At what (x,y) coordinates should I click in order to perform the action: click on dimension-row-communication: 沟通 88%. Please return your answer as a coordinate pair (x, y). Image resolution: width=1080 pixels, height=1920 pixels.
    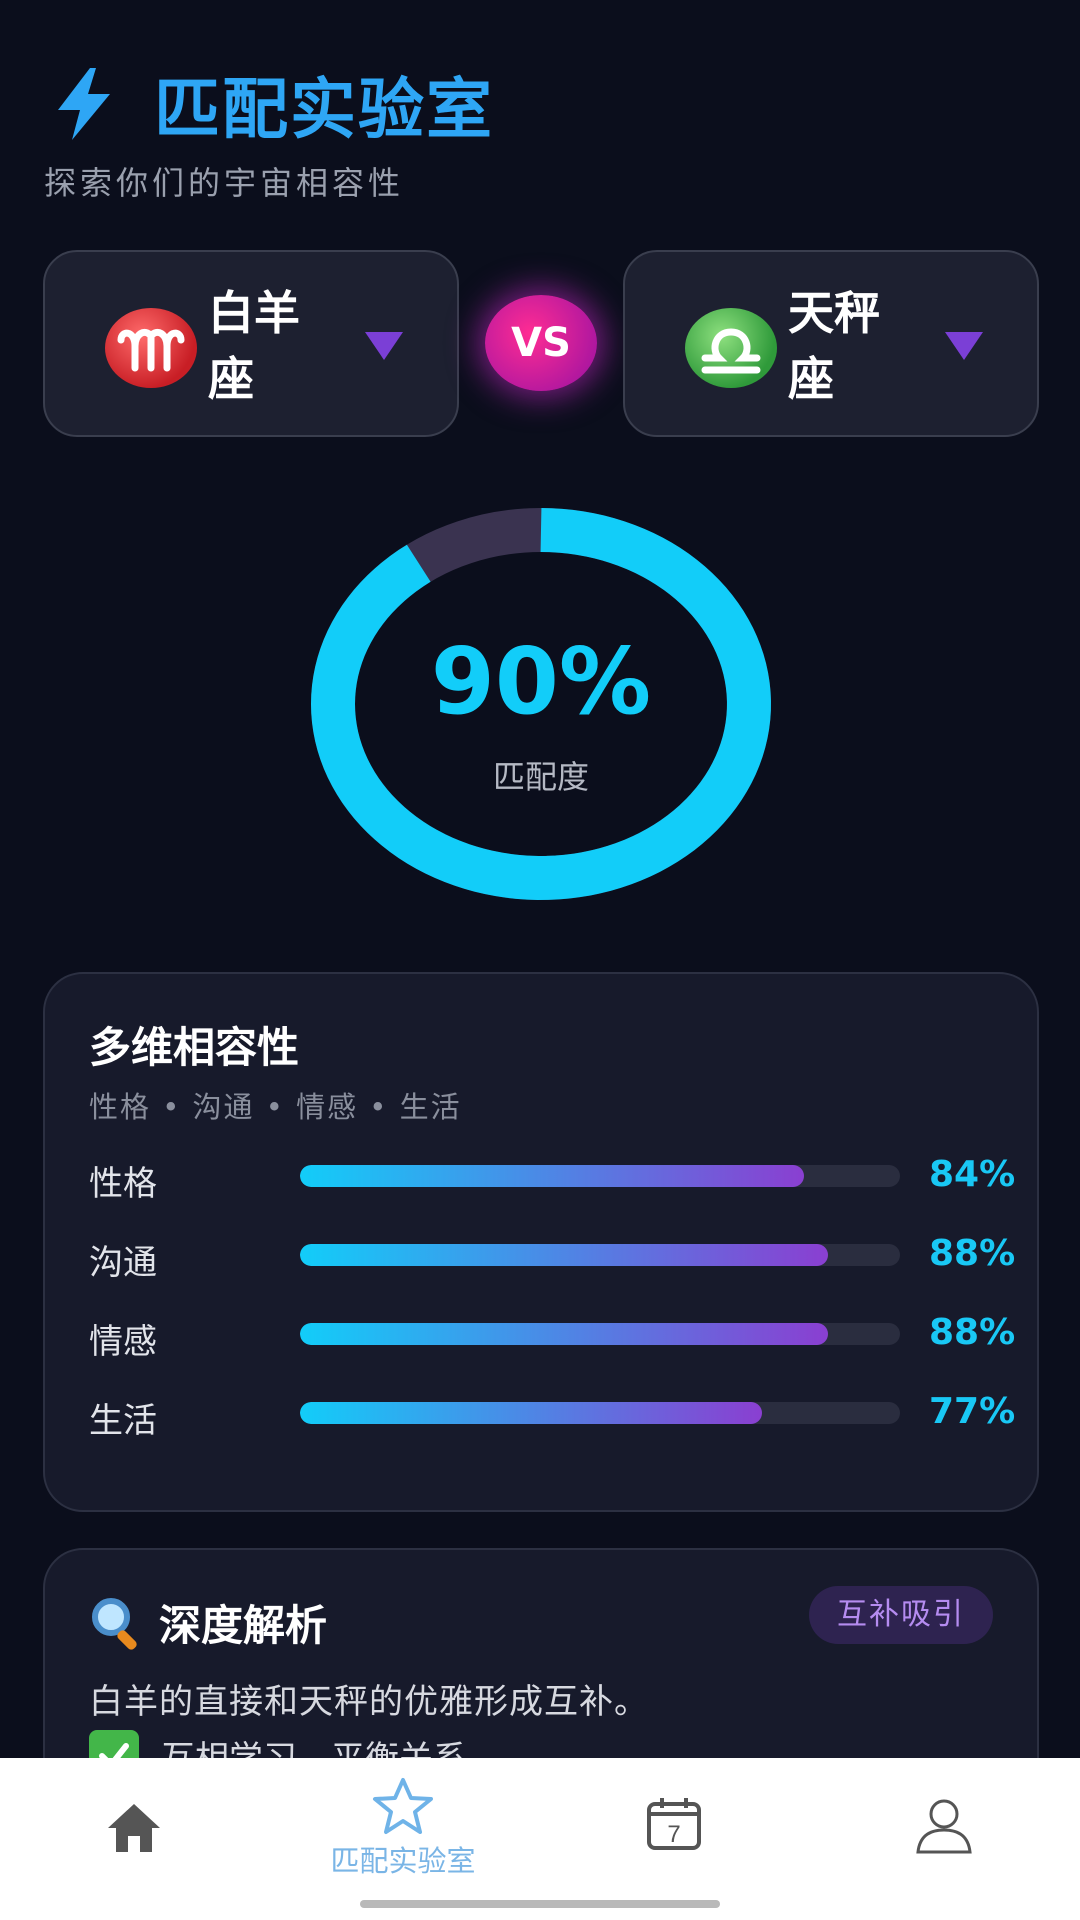
    Looking at the image, I should click on (552, 1257).